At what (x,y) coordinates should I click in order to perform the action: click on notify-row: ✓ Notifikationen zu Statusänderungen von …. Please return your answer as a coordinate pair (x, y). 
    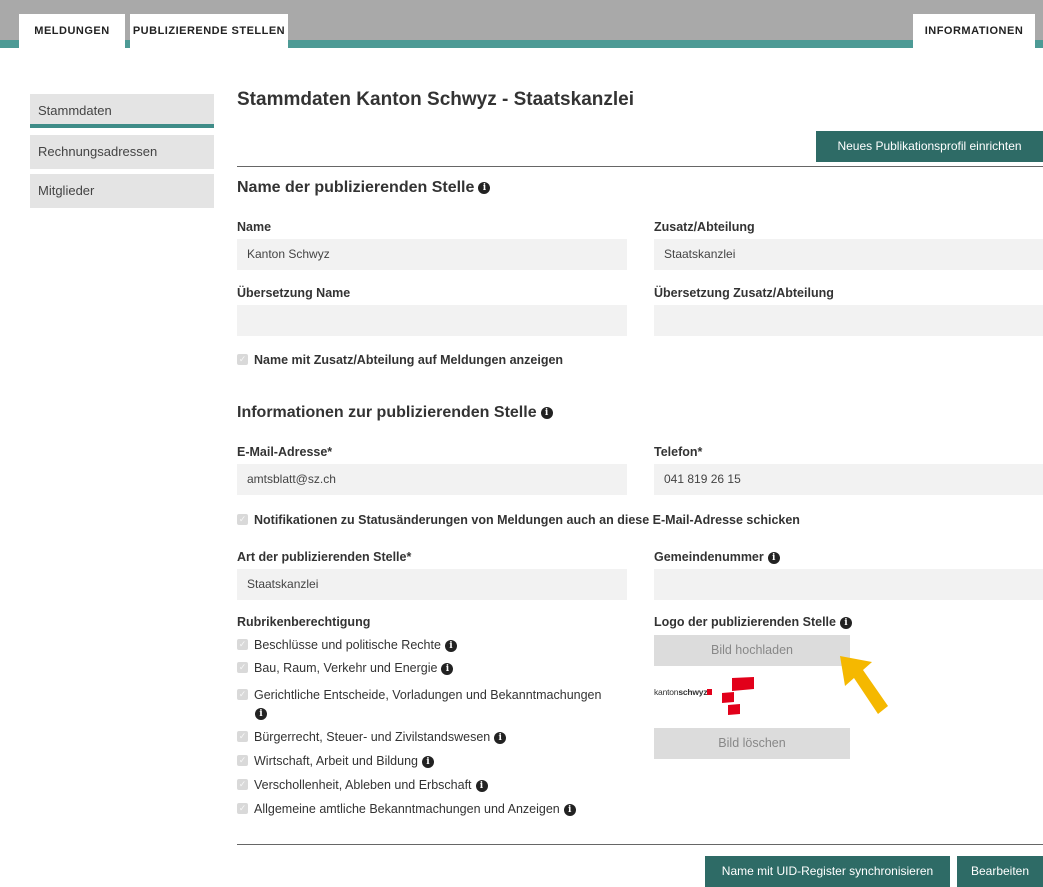
    Looking at the image, I should click on (518, 520).